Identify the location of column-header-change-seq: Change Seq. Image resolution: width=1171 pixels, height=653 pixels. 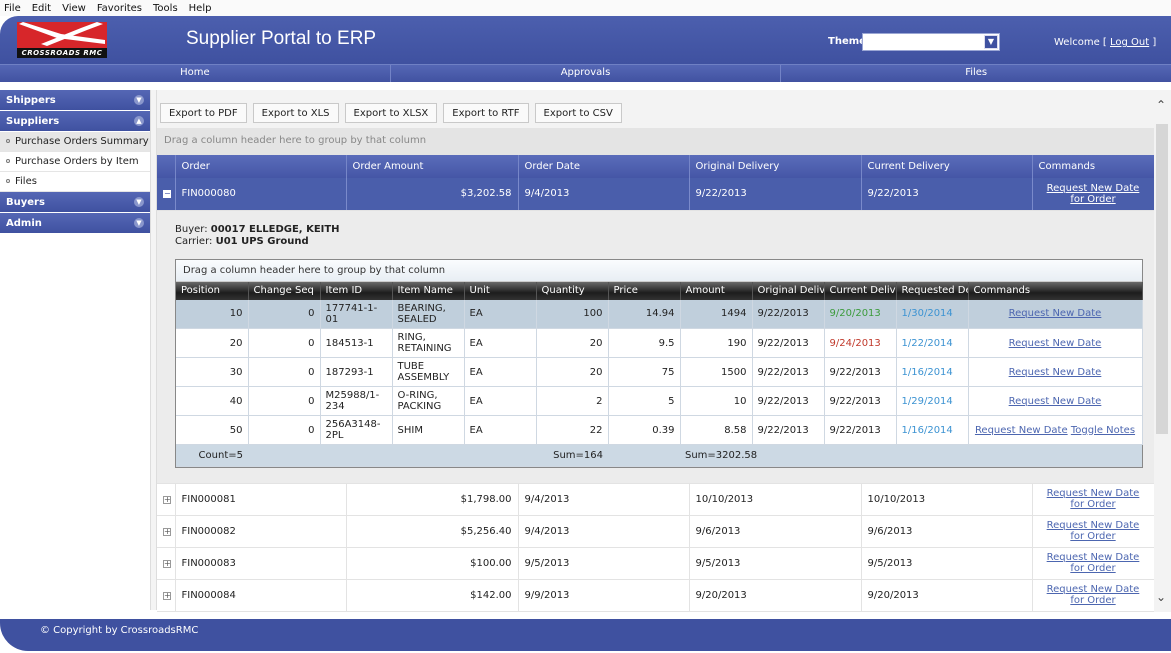
(284, 290).